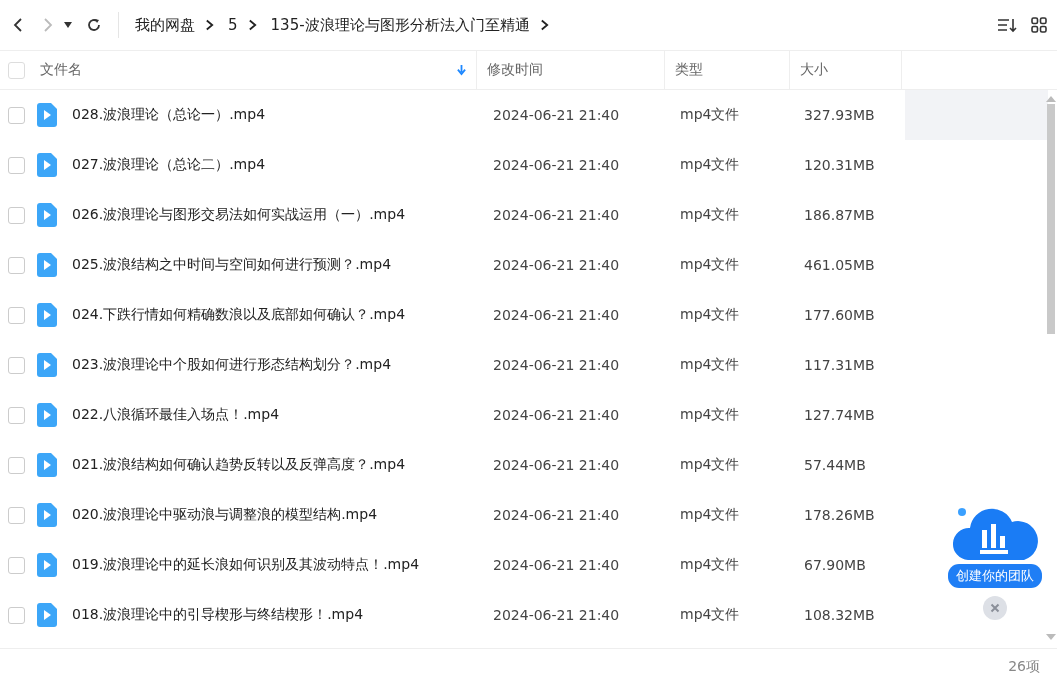 The height and width of the screenshot is (685, 1057). What do you see at coordinates (1024, 667) in the screenshot?
I see `item-count: 26项` at bounding box center [1024, 667].